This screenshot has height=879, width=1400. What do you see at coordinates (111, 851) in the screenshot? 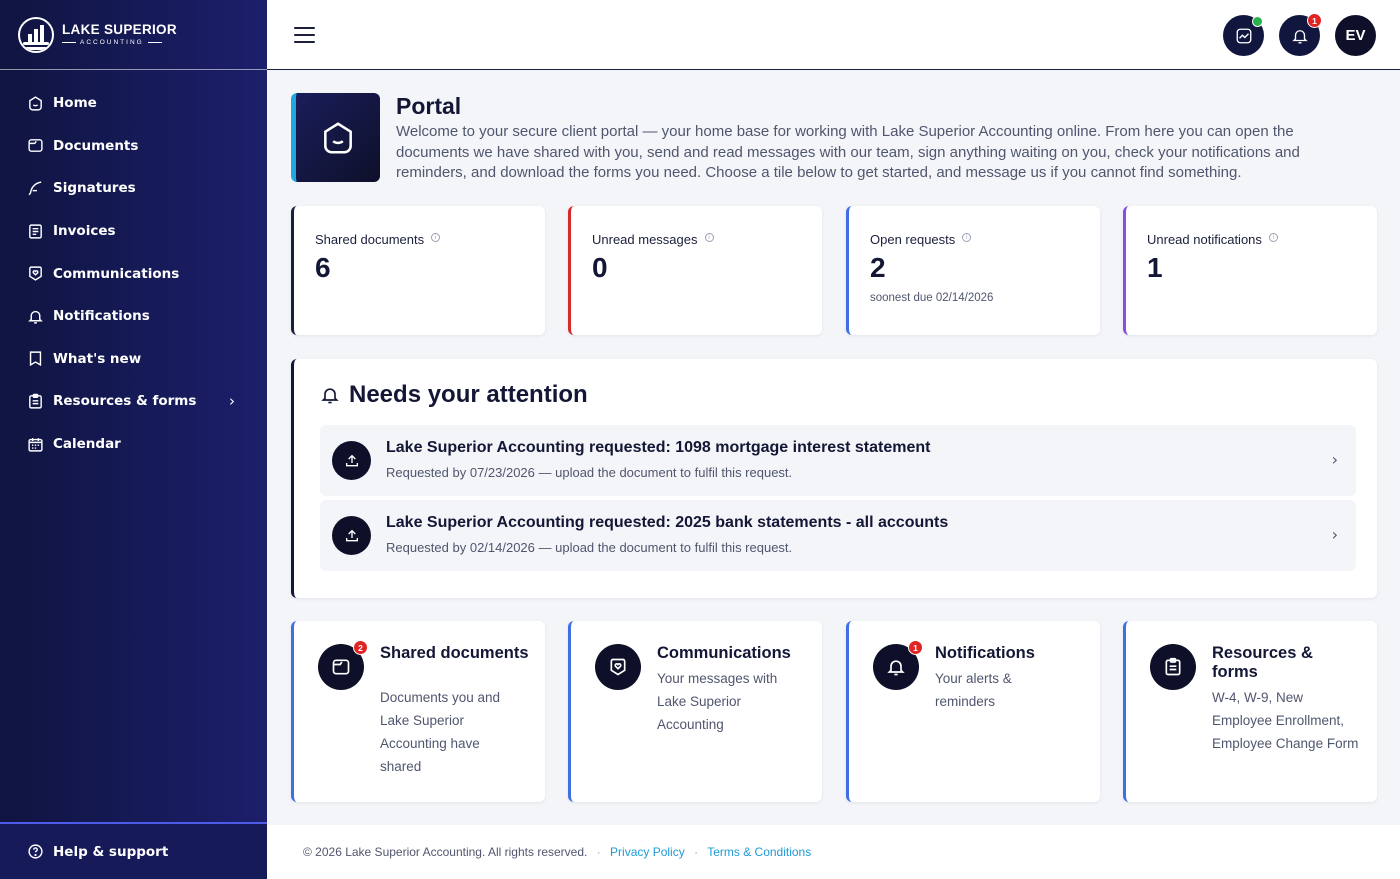
I see `sidebar-footer-label: Help & support` at bounding box center [111, 851].